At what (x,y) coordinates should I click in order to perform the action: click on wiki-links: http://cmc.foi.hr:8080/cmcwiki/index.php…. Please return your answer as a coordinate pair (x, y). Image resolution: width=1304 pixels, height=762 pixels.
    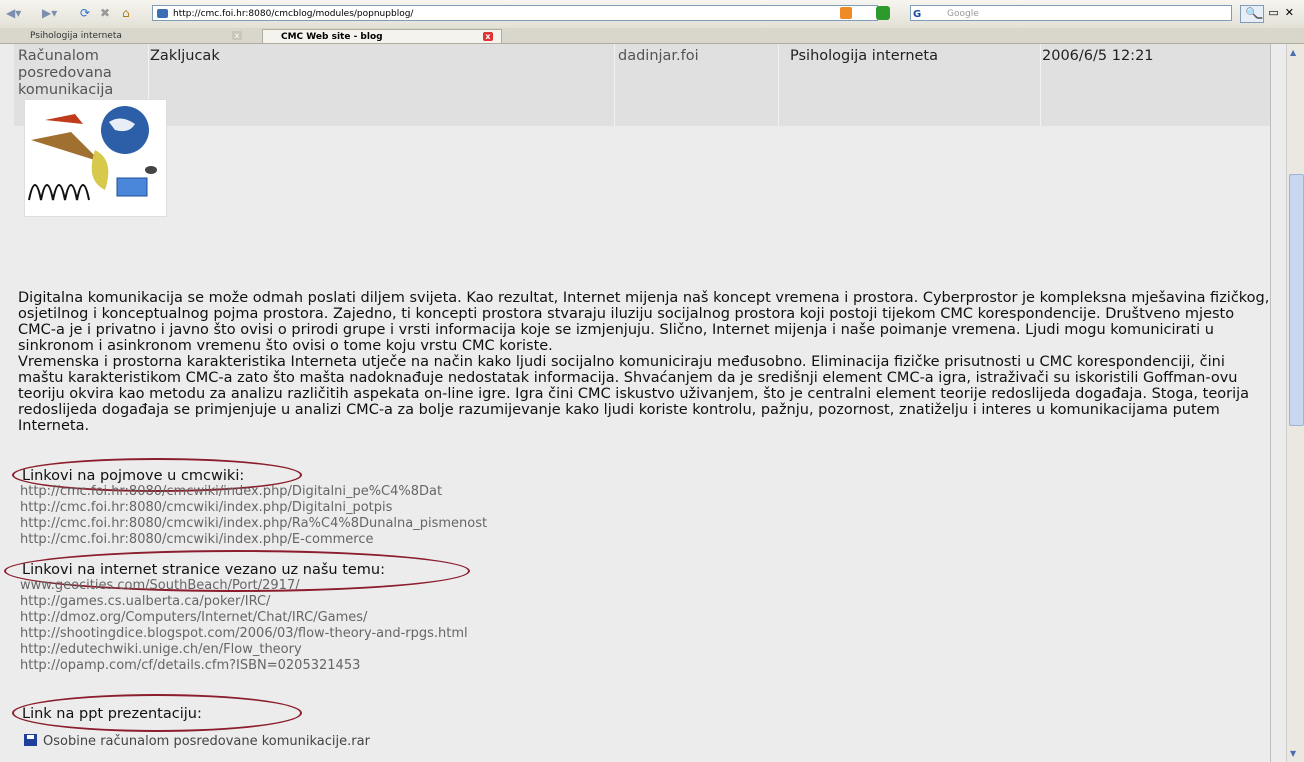
    Looking at the image, I should click on (253, 516).